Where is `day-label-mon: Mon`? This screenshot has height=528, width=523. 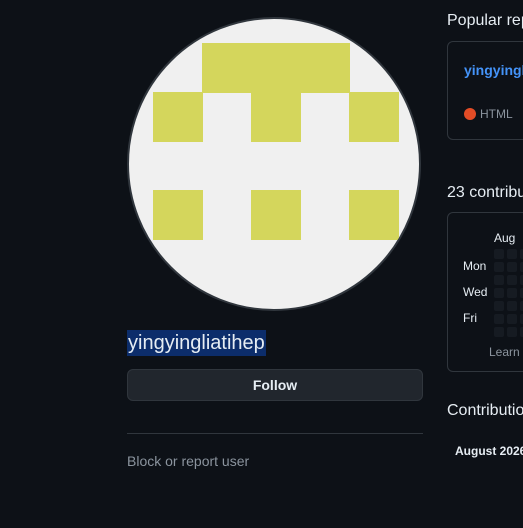 day-label-mon: Mon is located at coordinates (475, 266).